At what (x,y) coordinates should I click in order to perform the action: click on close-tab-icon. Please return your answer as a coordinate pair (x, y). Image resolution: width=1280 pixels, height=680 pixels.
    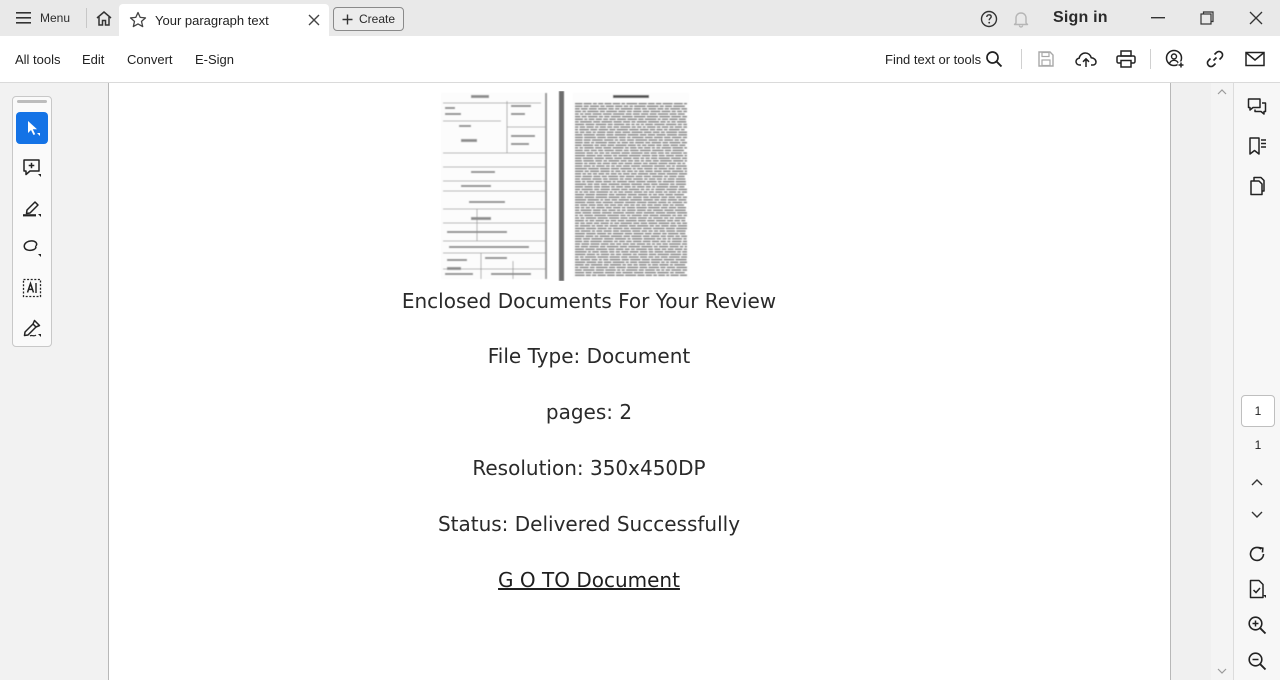
    Looking at the image, I should click on (314, 20).